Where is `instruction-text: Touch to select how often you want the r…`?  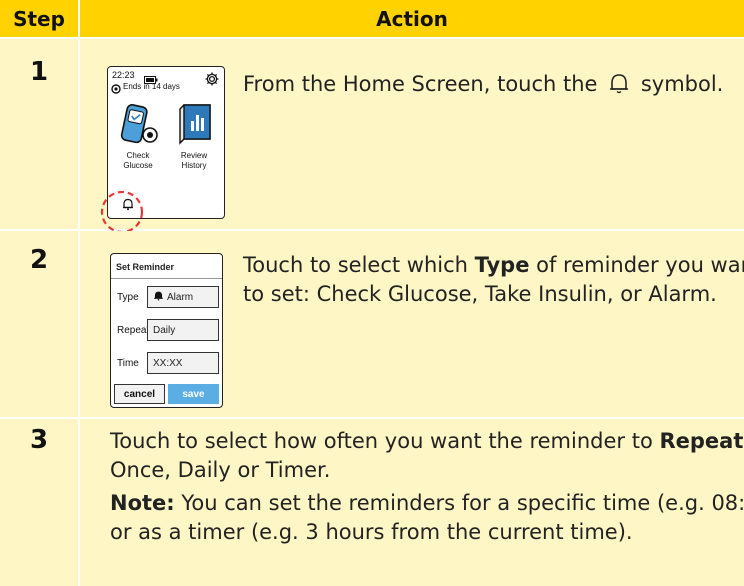 instruction-text: Touch to select how often you want the r… is located at coordinates (381, 441).